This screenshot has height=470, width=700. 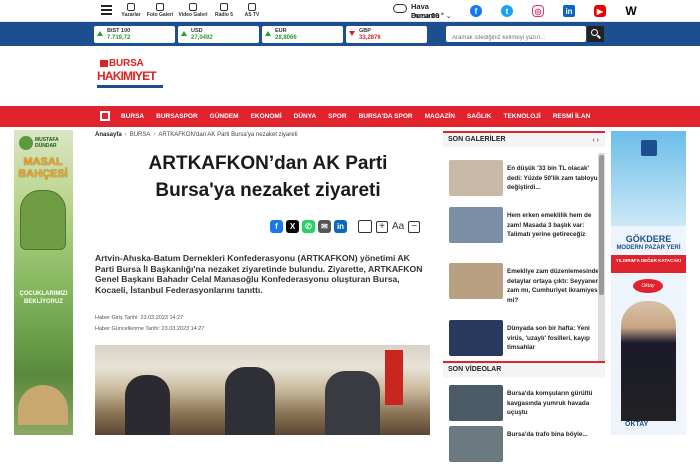 What do you see at coordinates (224, 116) in the screenshot?
I see `nav-item-gundem: GÜNDEM` at bounding box center [224, 116].